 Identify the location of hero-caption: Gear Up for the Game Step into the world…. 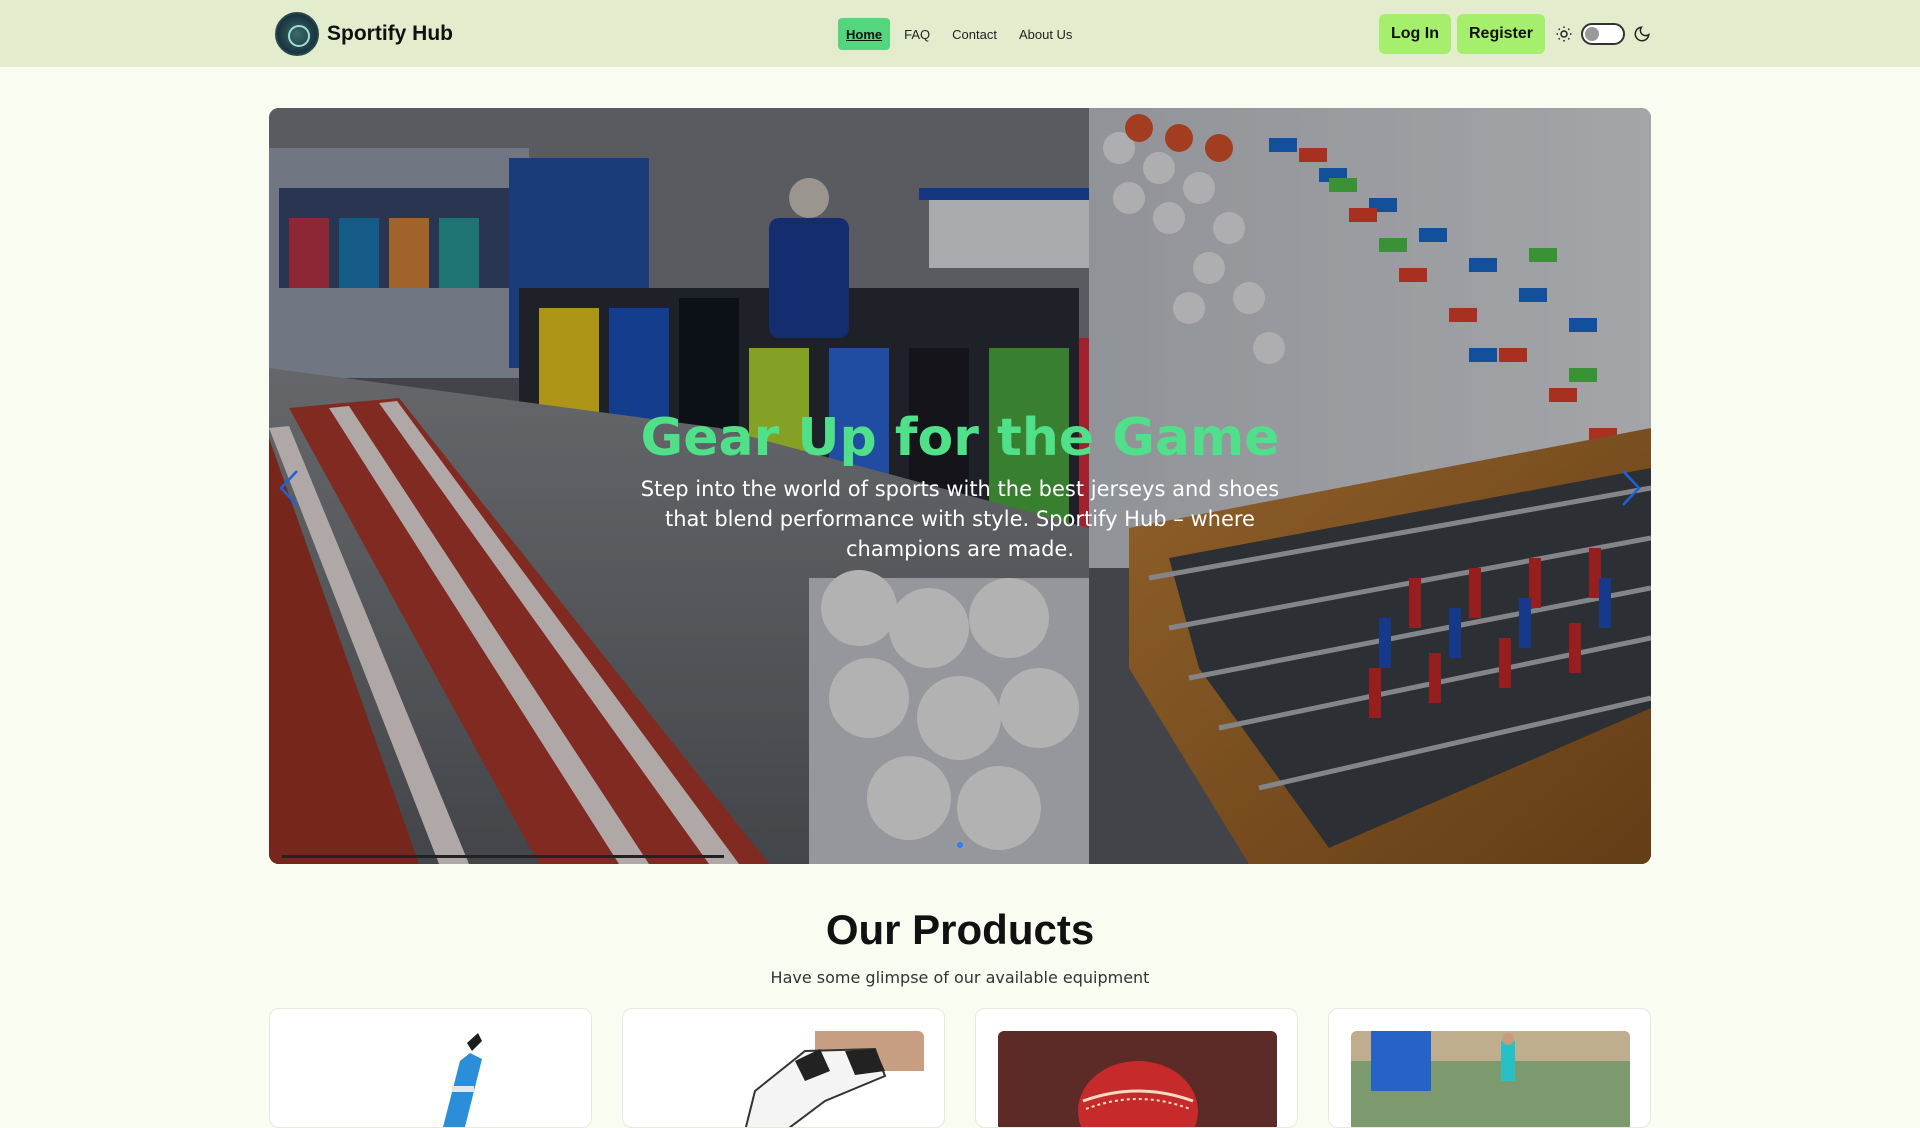
(960, 486).